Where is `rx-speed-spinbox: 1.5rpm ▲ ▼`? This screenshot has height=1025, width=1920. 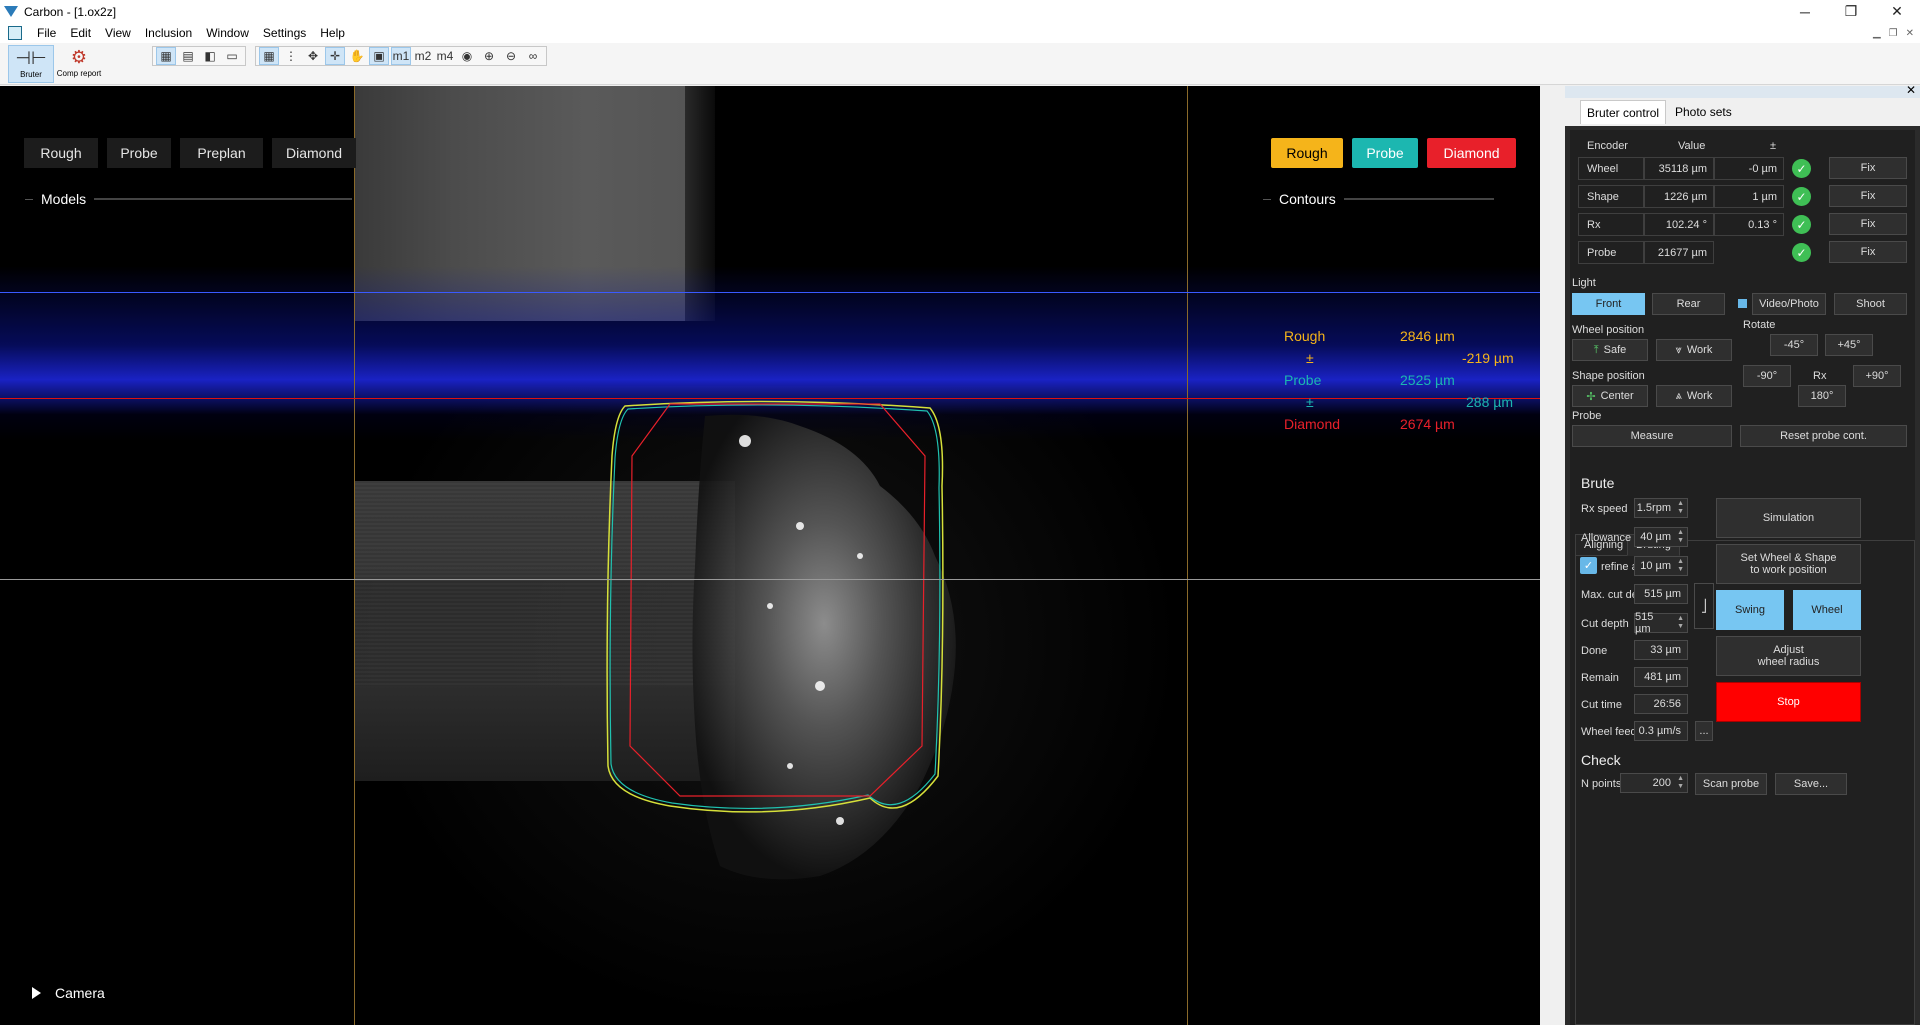
rx-speed-spinbox: 1.5rpm ▲ ▼ is located at coordinates (1661, 508).